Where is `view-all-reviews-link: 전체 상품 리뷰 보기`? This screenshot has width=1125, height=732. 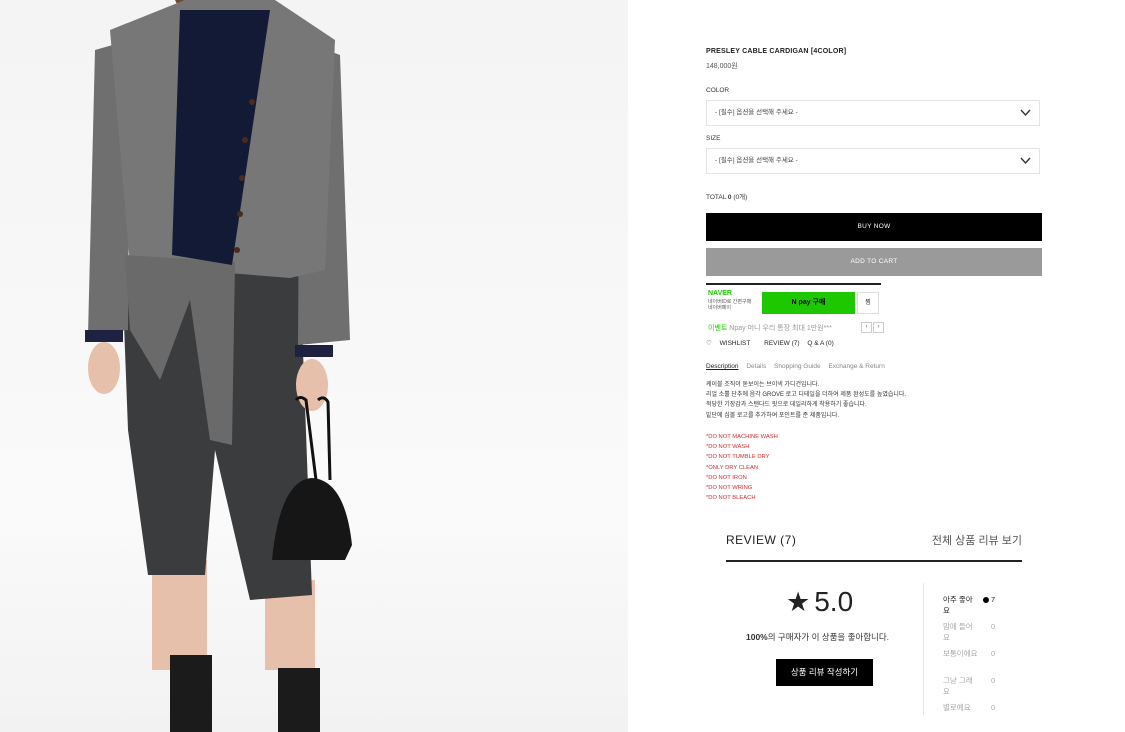 view-all-reviews-link: 전체 상품 리뷰 보기 is located at coordinates (977, 540).